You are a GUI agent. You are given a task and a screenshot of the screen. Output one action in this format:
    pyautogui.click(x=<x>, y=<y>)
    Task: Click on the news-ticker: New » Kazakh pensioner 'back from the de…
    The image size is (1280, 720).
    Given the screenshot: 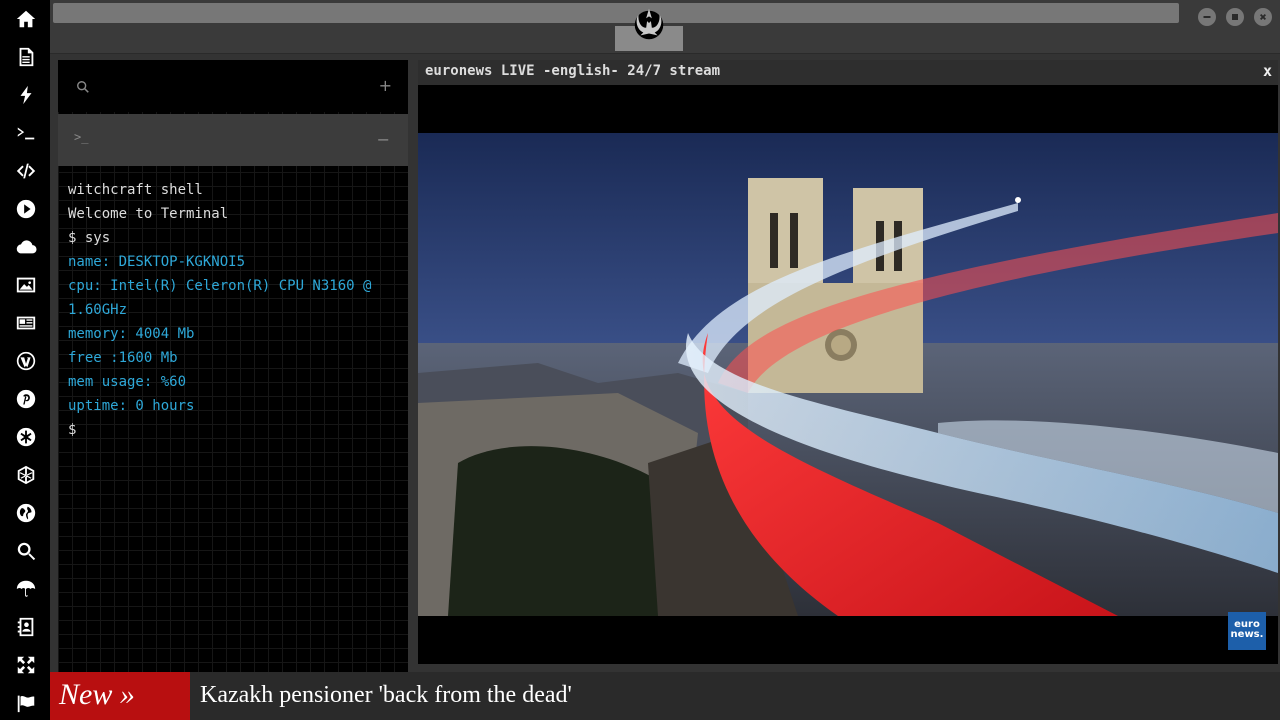 What is the action you would take?
    pyautogui.click(x=665, y=696)
    